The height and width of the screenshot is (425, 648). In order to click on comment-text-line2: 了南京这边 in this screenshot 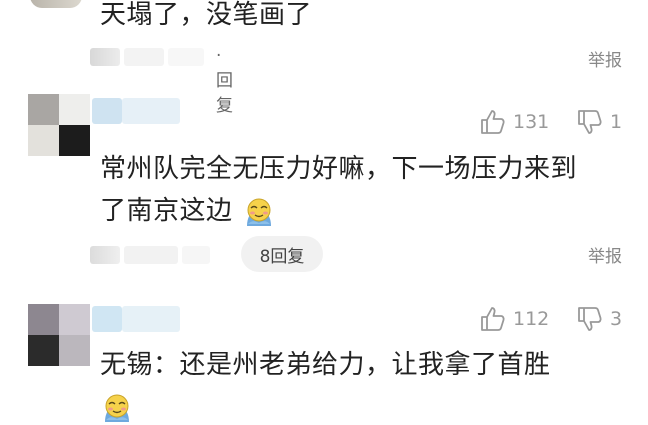, I will do `click(166, 211)`.